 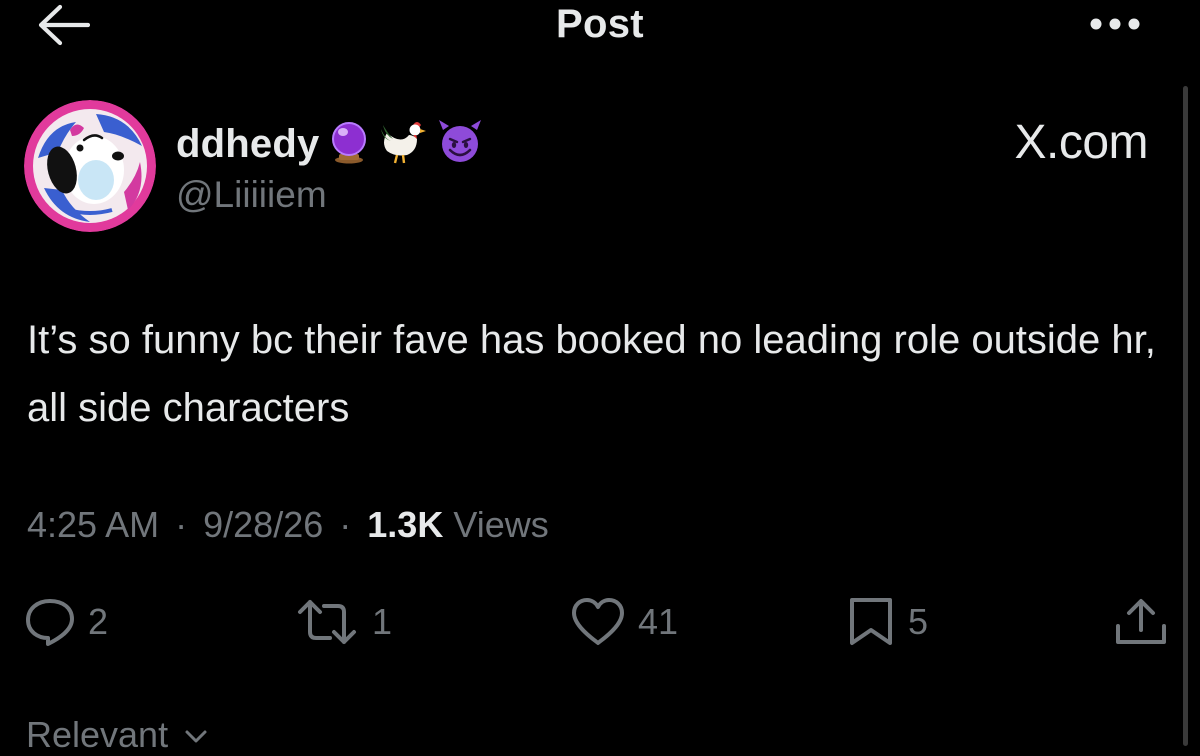 I want to click on views-label: Views, so click(x=500, y=524).